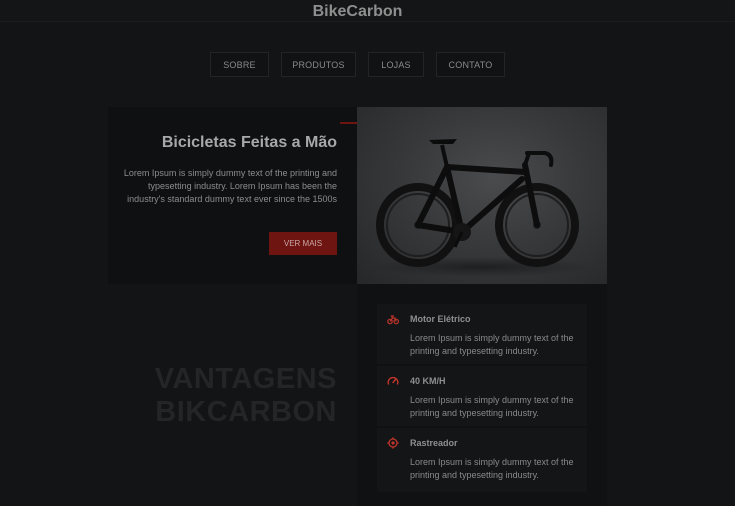  Describe the element at coordinates (239, 64) in the screenshot. I see `nav-sobre: SOBRE` at that location.